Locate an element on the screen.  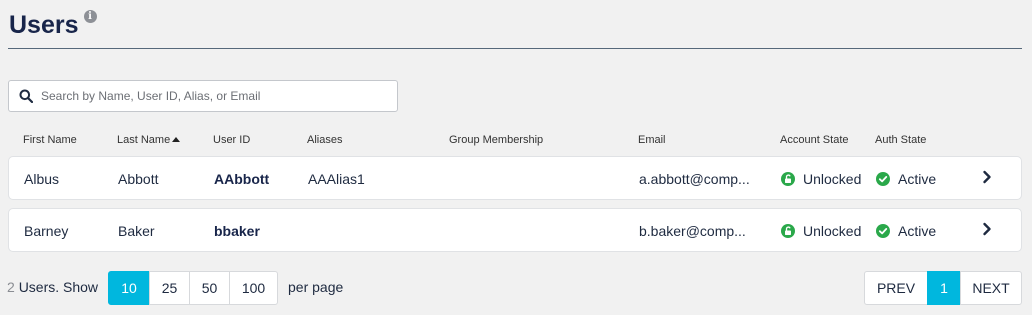
search-input is located at coordinates (211, 96).